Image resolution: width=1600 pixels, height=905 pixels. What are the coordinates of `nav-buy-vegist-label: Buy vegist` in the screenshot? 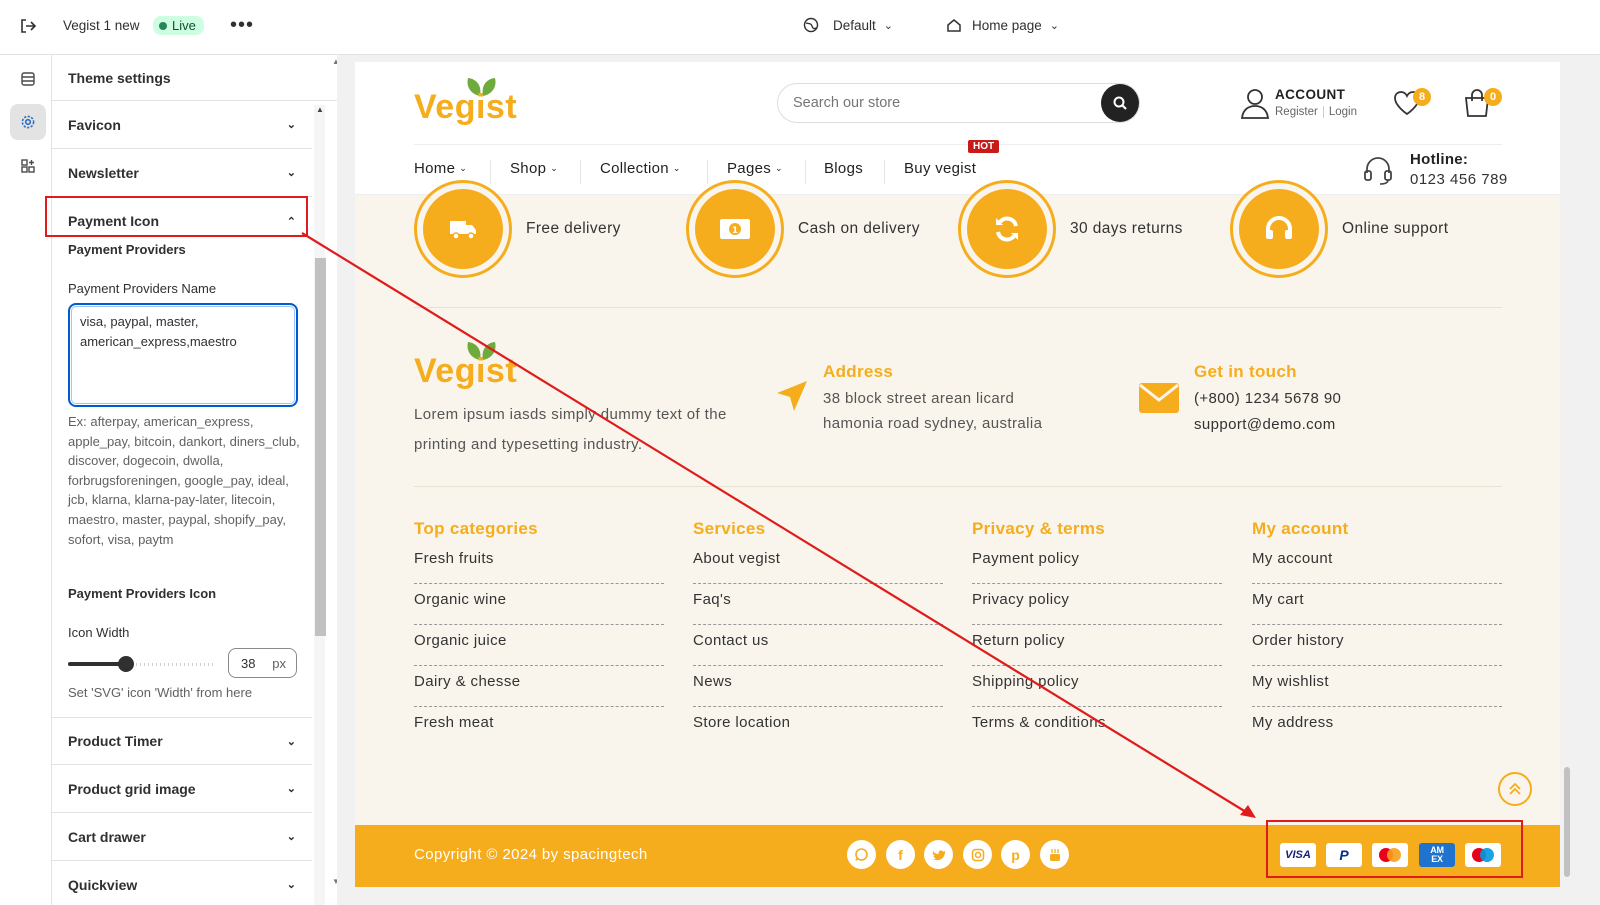 It's located at (940, 168).